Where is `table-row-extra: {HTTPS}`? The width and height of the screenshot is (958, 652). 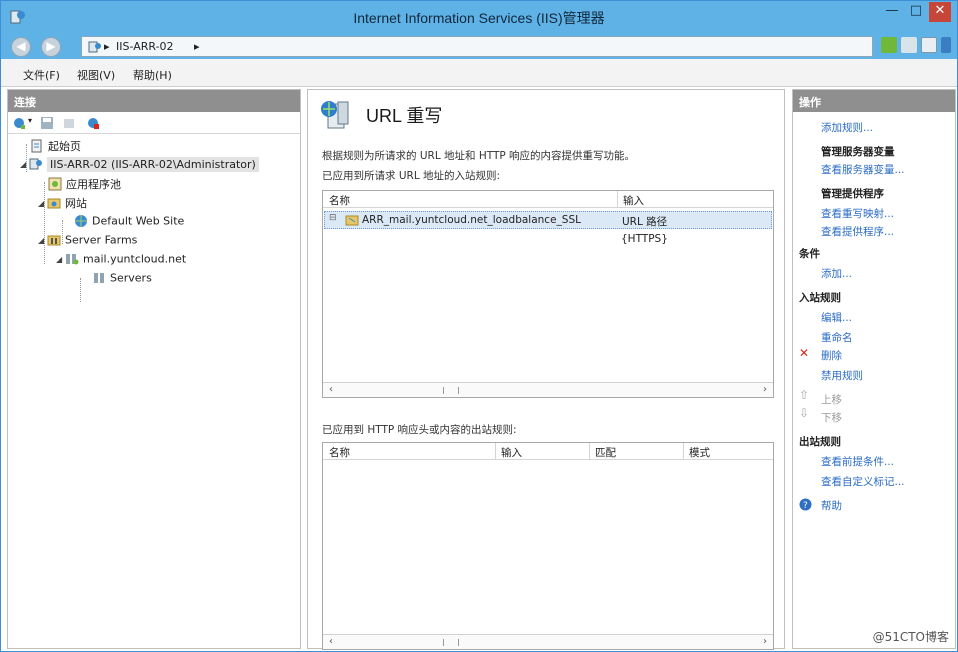 table-row-extra: {HTTPS} is located at coordinates (548, 240).